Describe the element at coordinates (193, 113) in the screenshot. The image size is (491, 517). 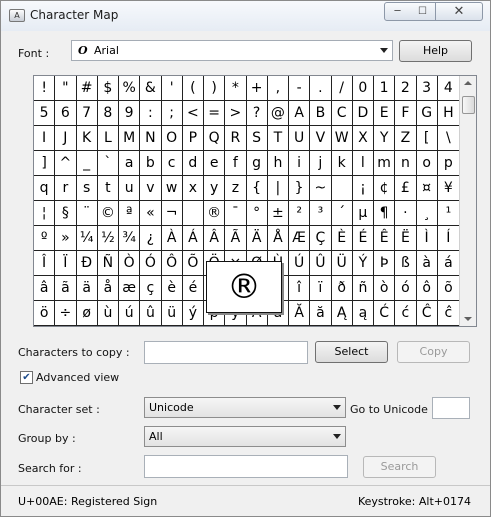
I see `character-cell: <` at that location.